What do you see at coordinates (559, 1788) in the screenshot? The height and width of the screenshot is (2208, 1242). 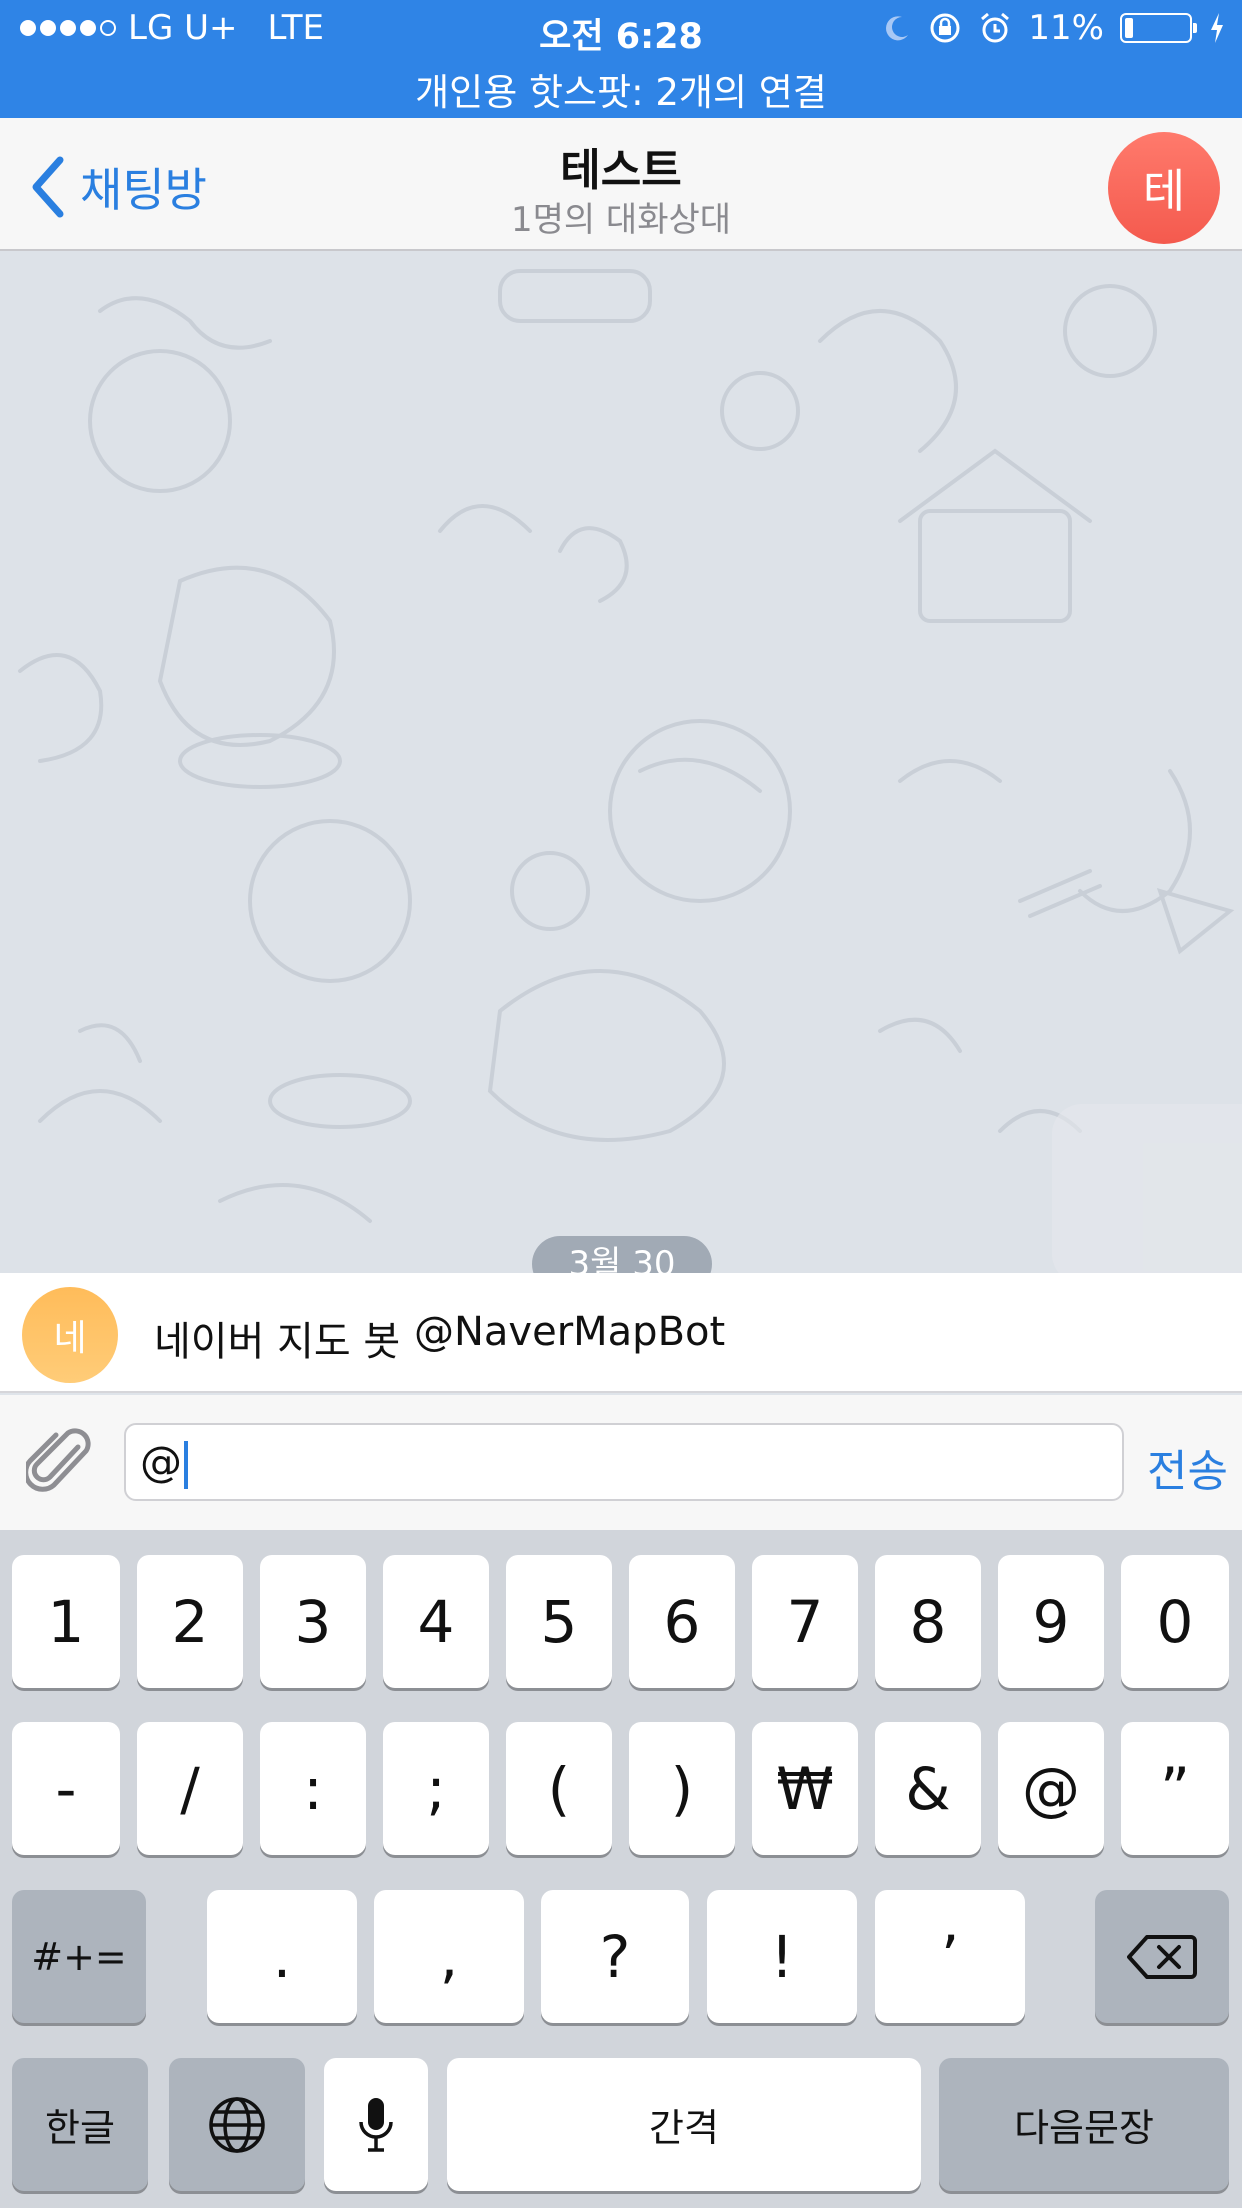 I see `key-open-paren: (` at bounding box center [559, 1788].